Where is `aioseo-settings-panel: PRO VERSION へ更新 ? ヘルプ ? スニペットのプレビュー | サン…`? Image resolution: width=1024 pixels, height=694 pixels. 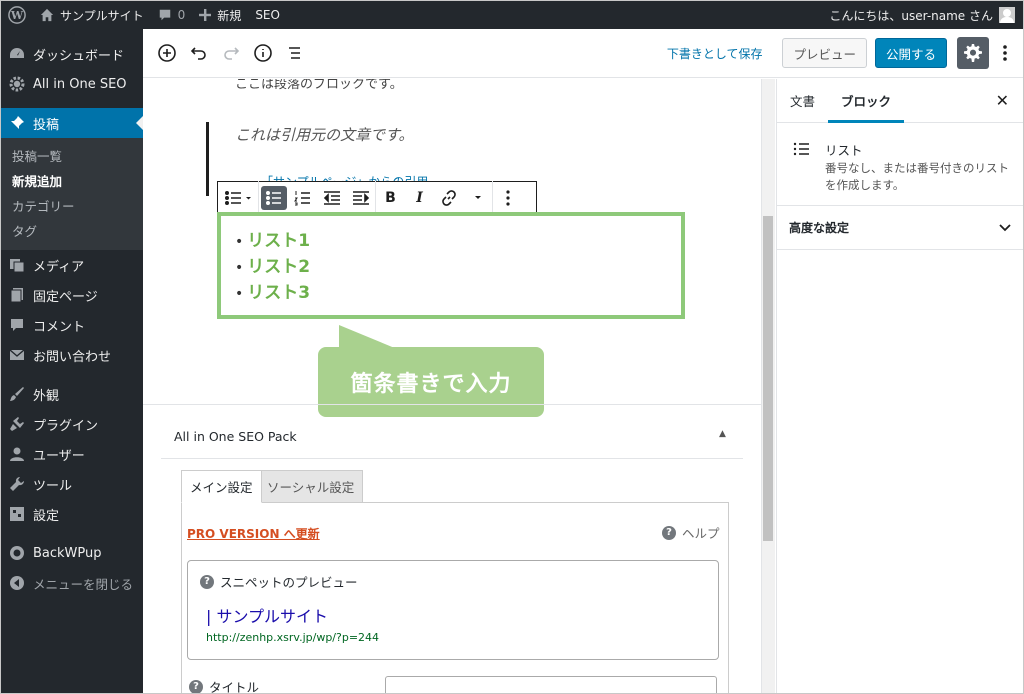
aioseo-settings-panel: PRO VERSION へ更新 ? ヘルプ ? スニペットのプレビュー | サン… is located at coordinates (455, 597).